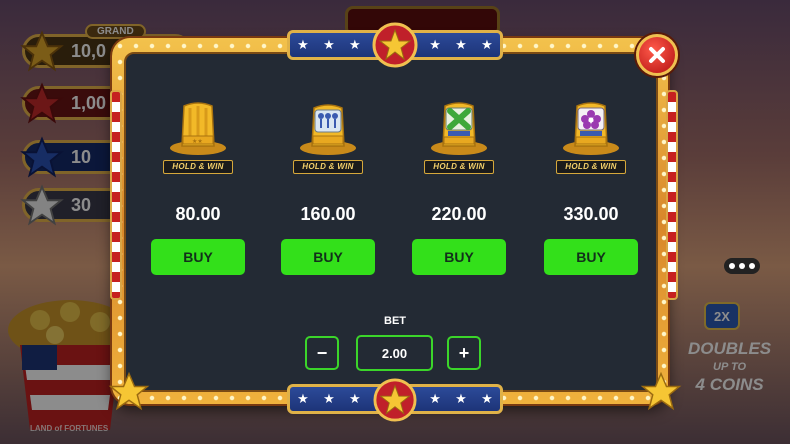 The height and width of the screenshot is (444, 790). I want to click on gold-hat-icon: ★★, so click(198, 128).